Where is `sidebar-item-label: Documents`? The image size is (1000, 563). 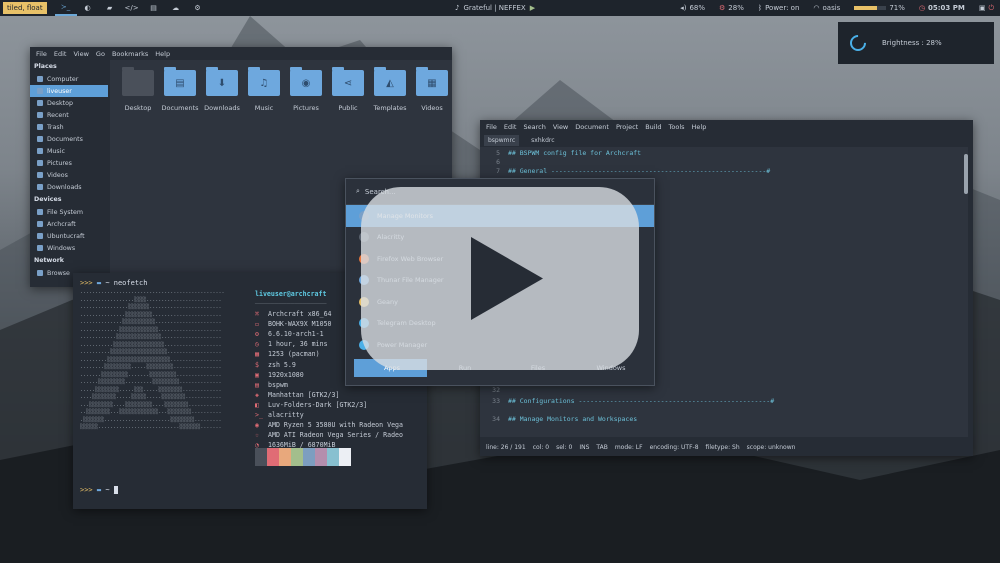 sidebar-item-label: Documents is located at coordinates (65, 139).